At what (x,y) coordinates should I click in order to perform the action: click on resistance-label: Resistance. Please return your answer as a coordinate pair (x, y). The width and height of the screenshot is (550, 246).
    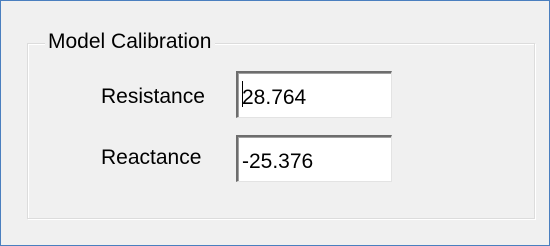
    Looking at the image, I should click on (153, 96).